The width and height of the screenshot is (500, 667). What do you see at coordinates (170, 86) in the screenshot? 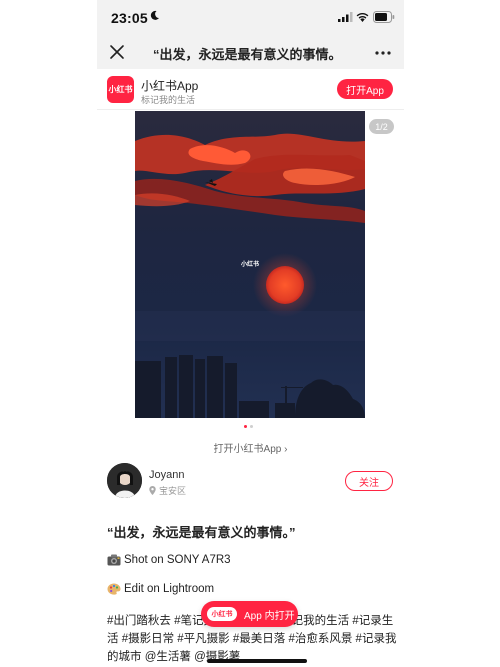
I see `app-name: 小红书App` at bounding box center [170, 86].